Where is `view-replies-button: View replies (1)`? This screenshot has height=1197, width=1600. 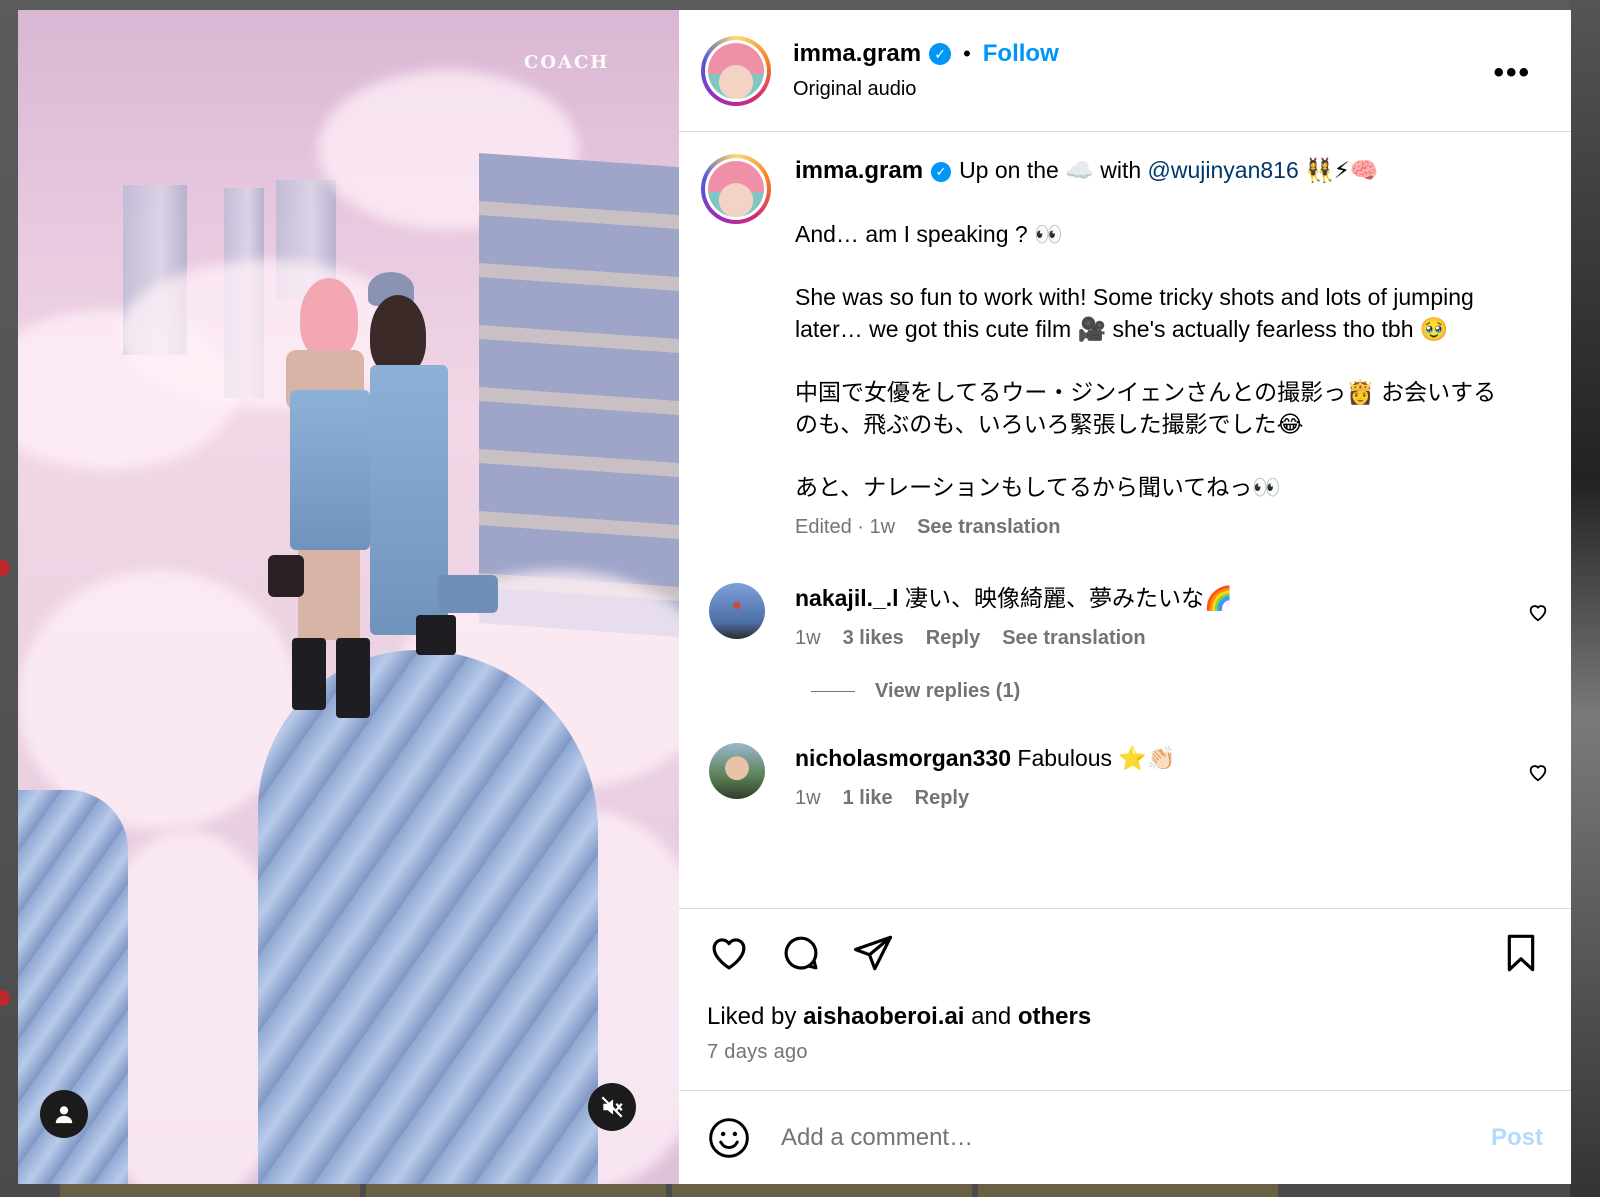 view-replies-button: View replies (1) is located at coordinates (1180, 691).